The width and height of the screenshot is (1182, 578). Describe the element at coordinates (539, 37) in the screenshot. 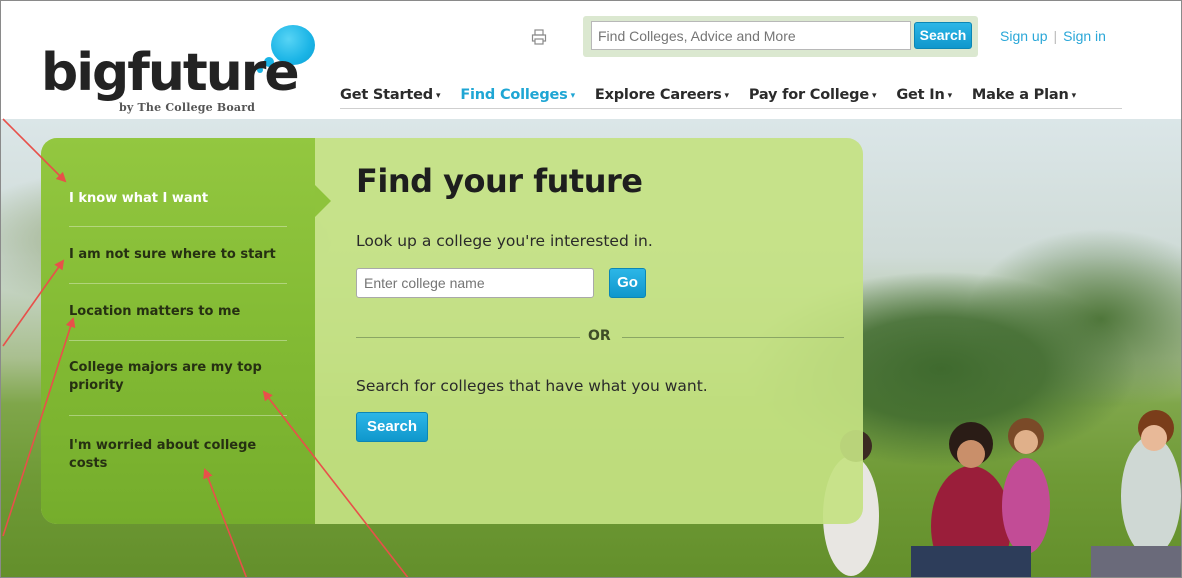

I see `print-icon` at that location.